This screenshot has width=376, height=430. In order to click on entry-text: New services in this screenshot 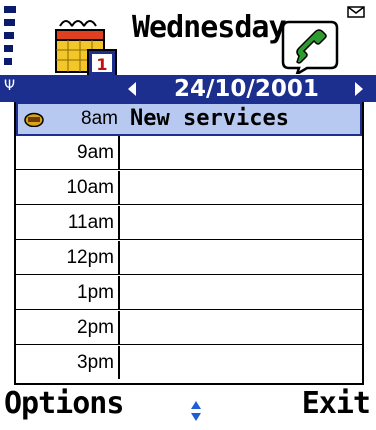, I will do `click(209, 118)`.